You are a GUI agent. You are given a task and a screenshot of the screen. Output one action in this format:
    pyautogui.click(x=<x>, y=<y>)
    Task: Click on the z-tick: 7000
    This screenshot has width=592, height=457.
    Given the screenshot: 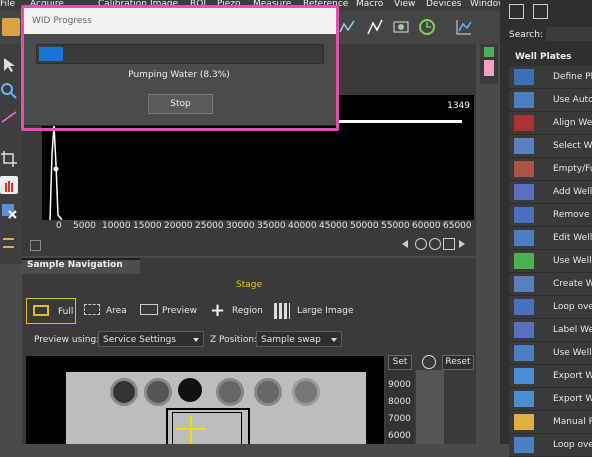 What is the action you would take?
    pyautogui.click(x=399, y=419)
    